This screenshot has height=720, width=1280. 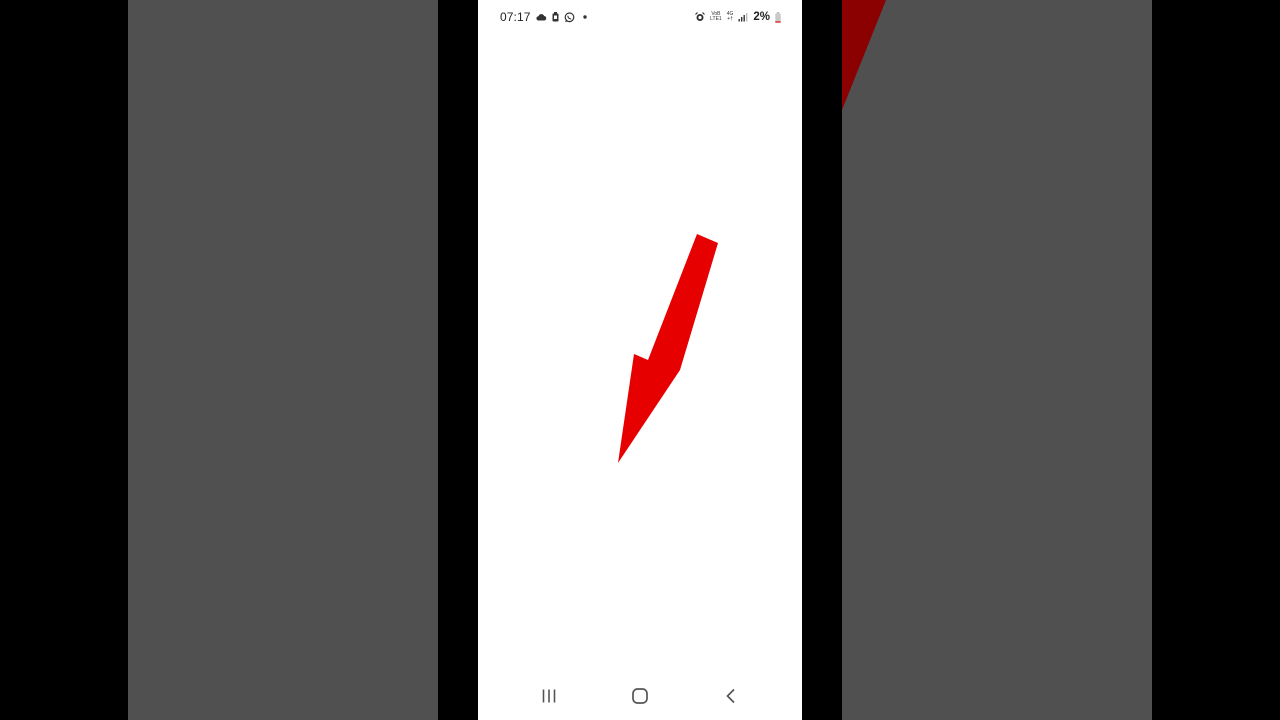 I want to click on recent-apps-button, so click(x=549, y=696).